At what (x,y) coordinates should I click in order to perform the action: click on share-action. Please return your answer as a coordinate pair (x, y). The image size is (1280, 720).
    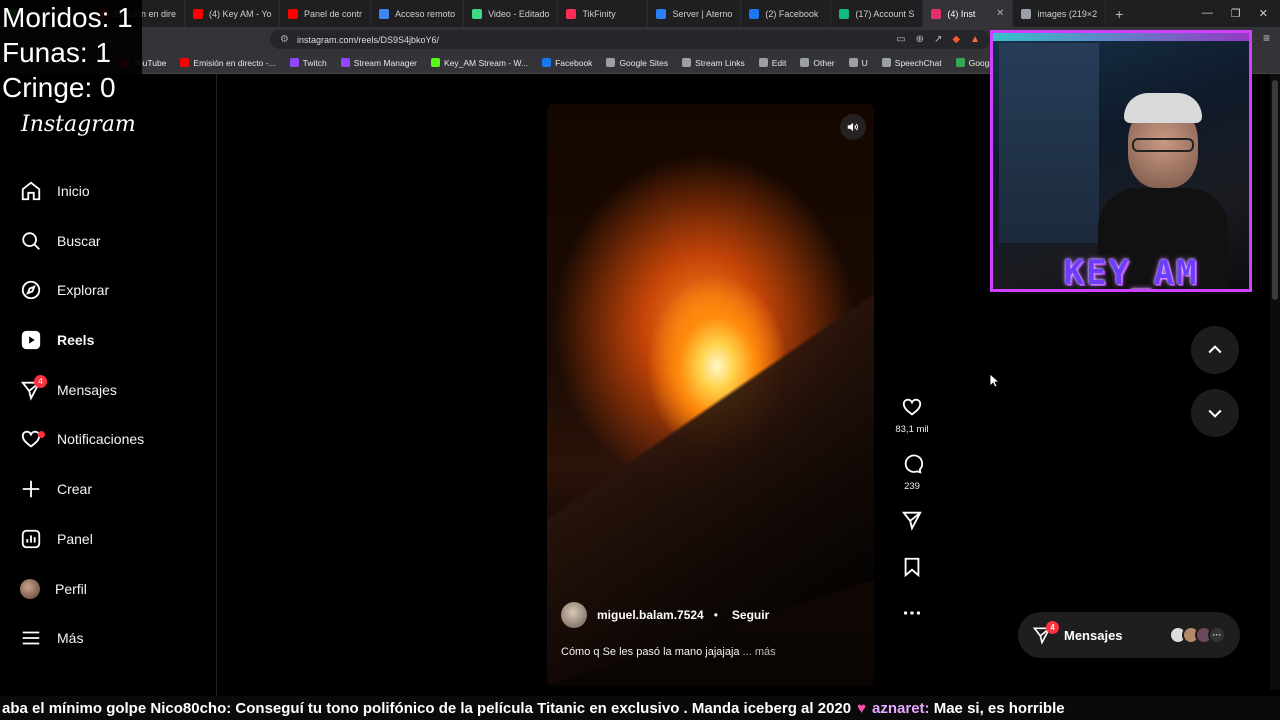
    Looking at the image, I should click on (912, 520).